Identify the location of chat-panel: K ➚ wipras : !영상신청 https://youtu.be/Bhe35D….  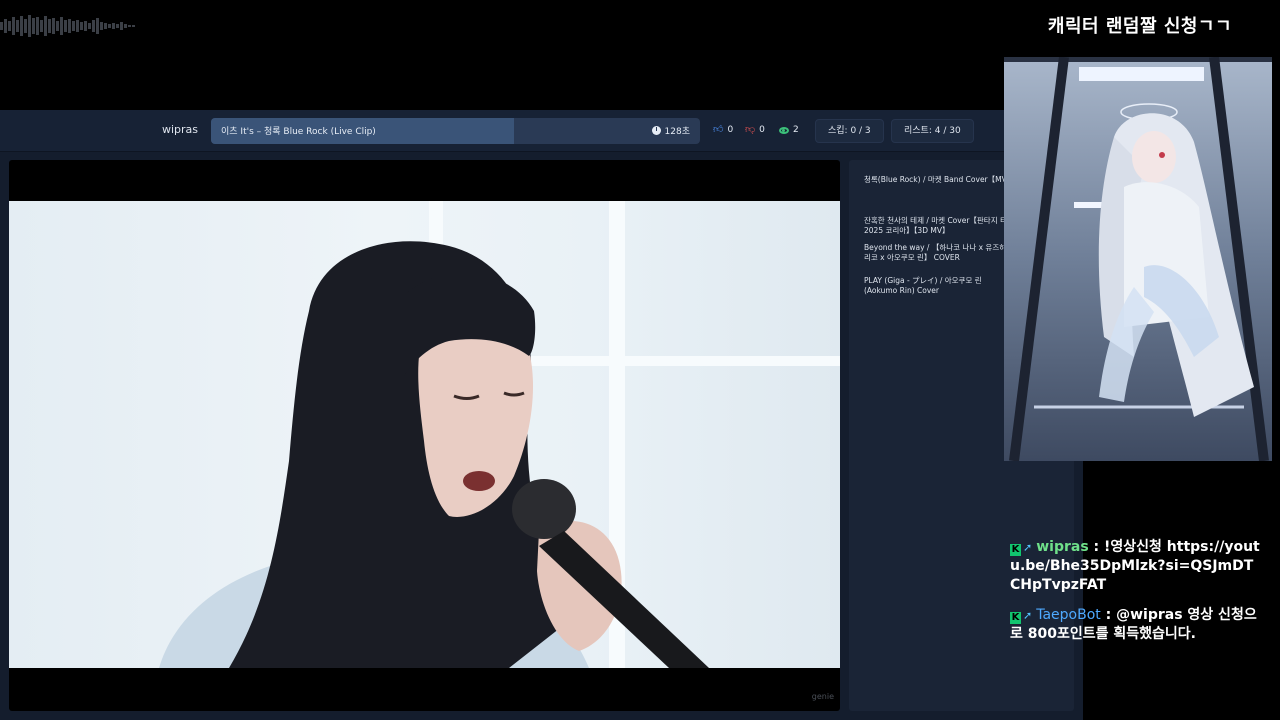
(1135, 596).